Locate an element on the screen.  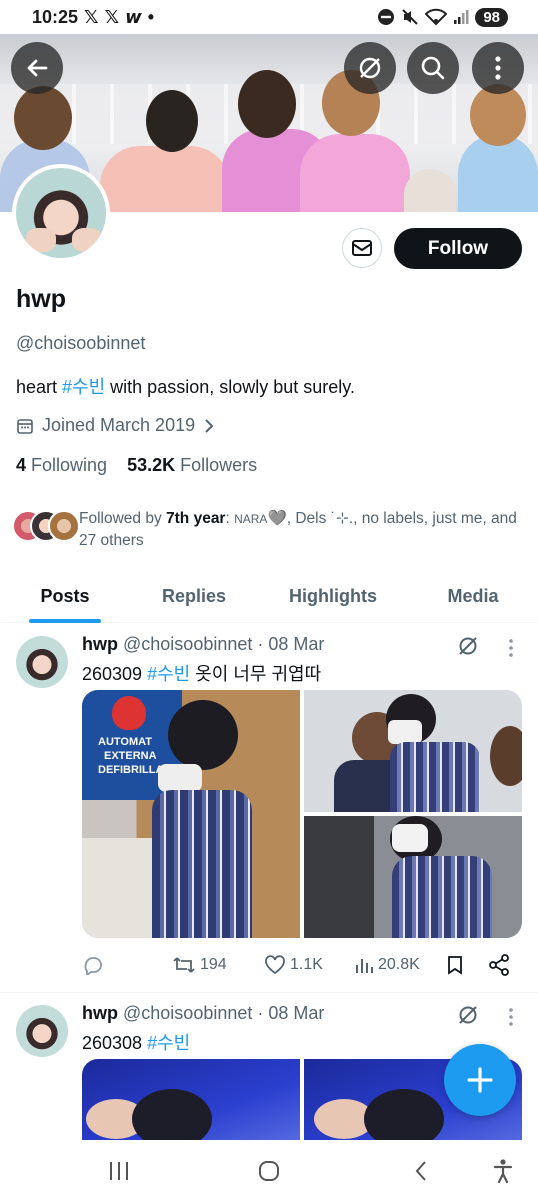
recent-apps-icon is located at coordinates (119, 1171).